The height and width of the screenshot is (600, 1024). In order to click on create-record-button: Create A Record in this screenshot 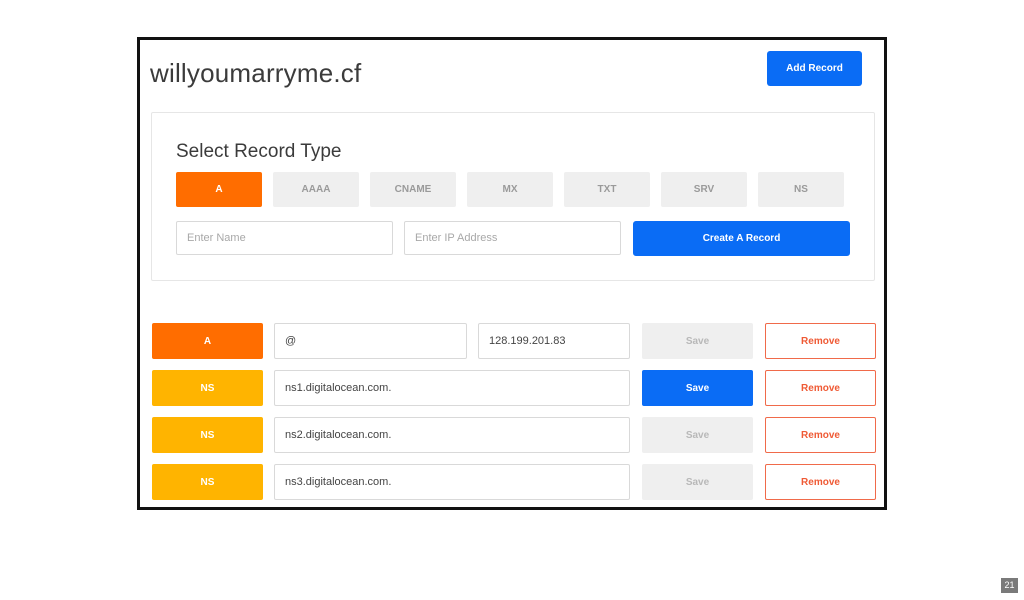, I will do `click(741, 238)`.